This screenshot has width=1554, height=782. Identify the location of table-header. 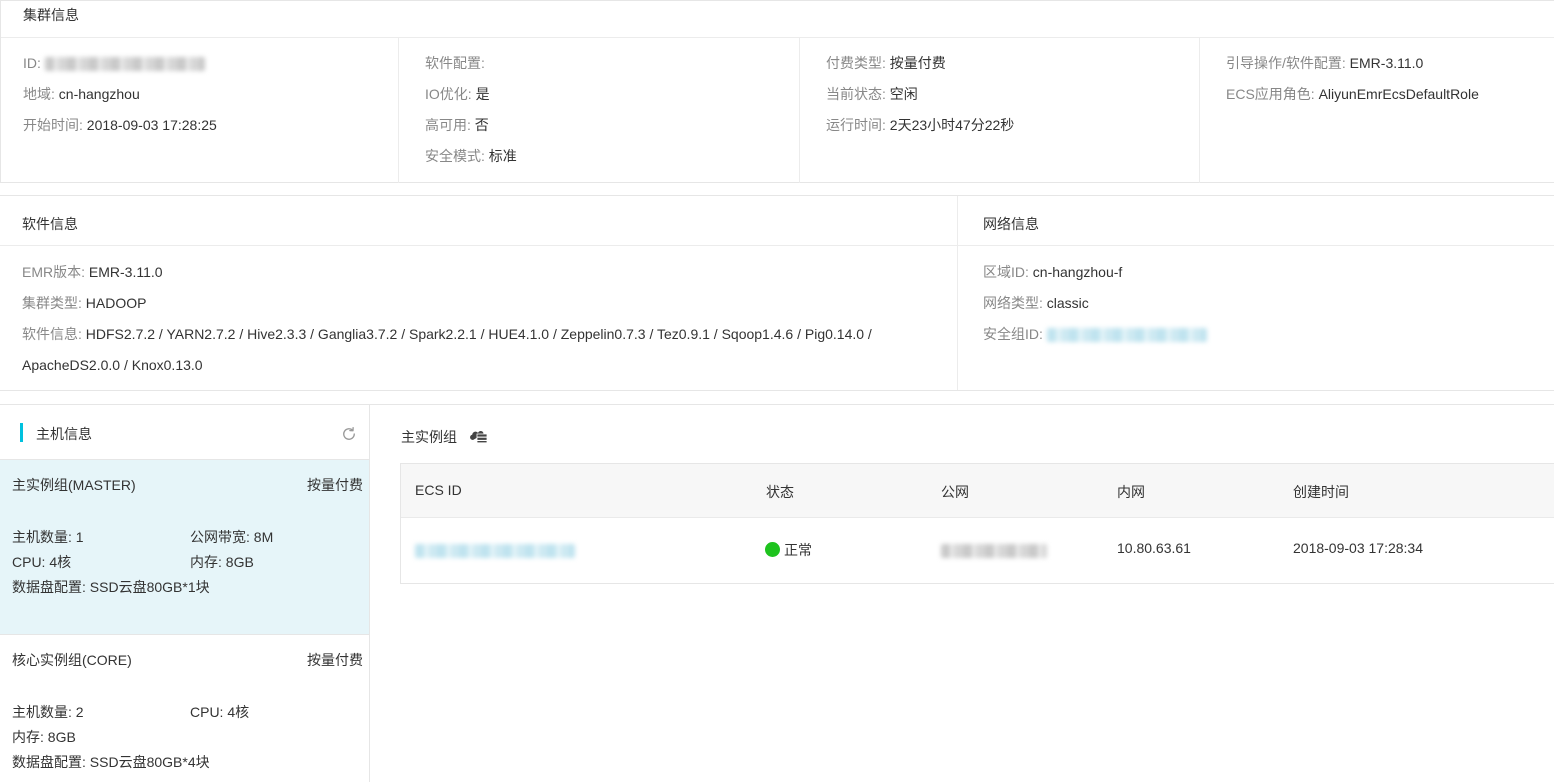
(977, 491).